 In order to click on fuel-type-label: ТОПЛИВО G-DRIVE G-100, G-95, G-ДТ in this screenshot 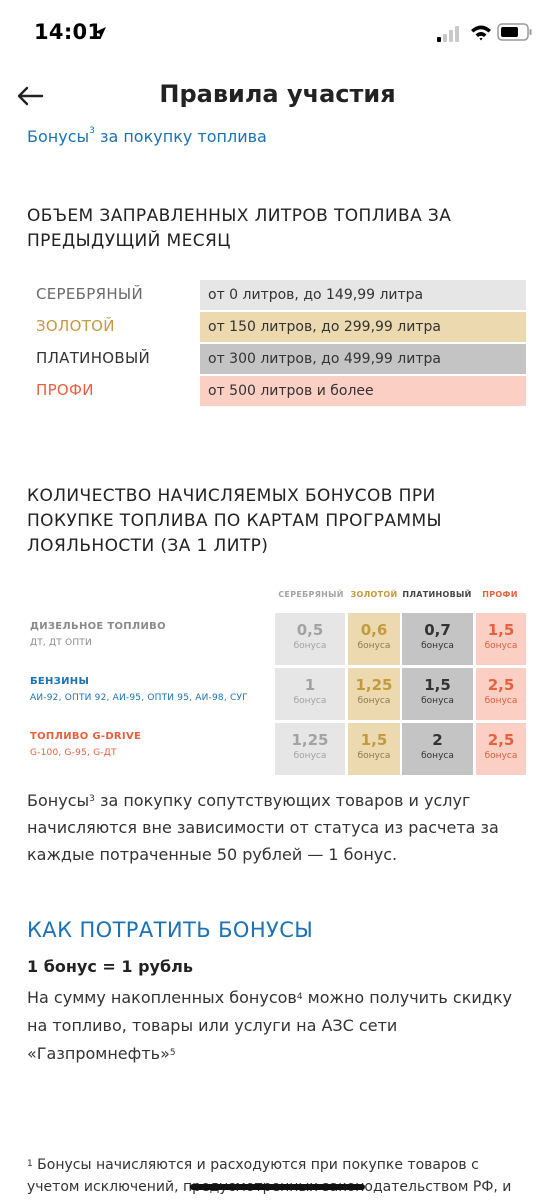, I will do `click(85, 744)`.